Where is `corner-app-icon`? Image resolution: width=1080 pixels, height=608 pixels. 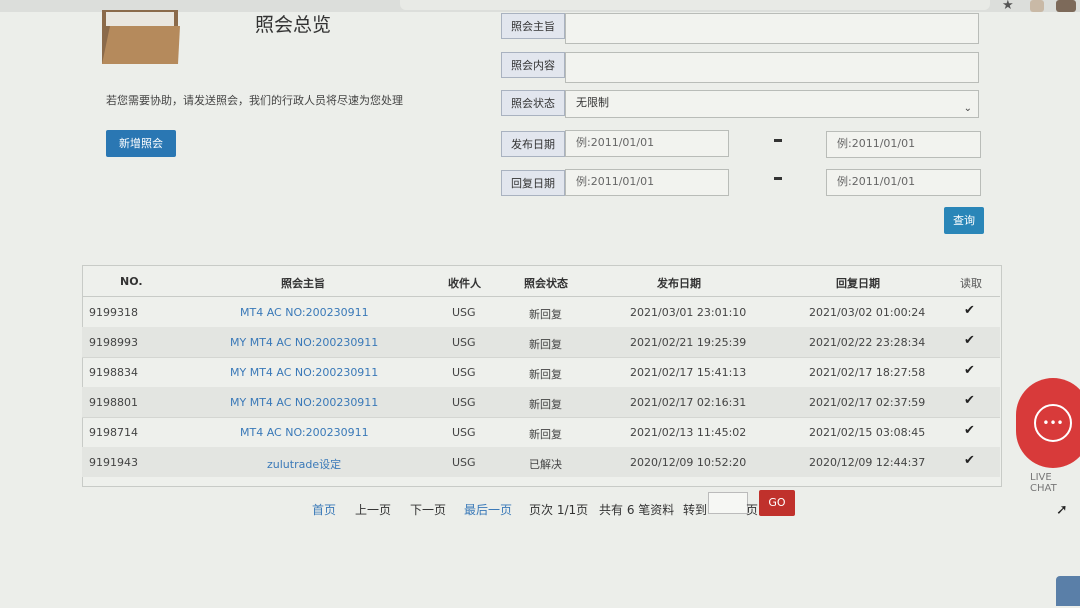 corner-app-icon is located at coordinates (1068, 591).